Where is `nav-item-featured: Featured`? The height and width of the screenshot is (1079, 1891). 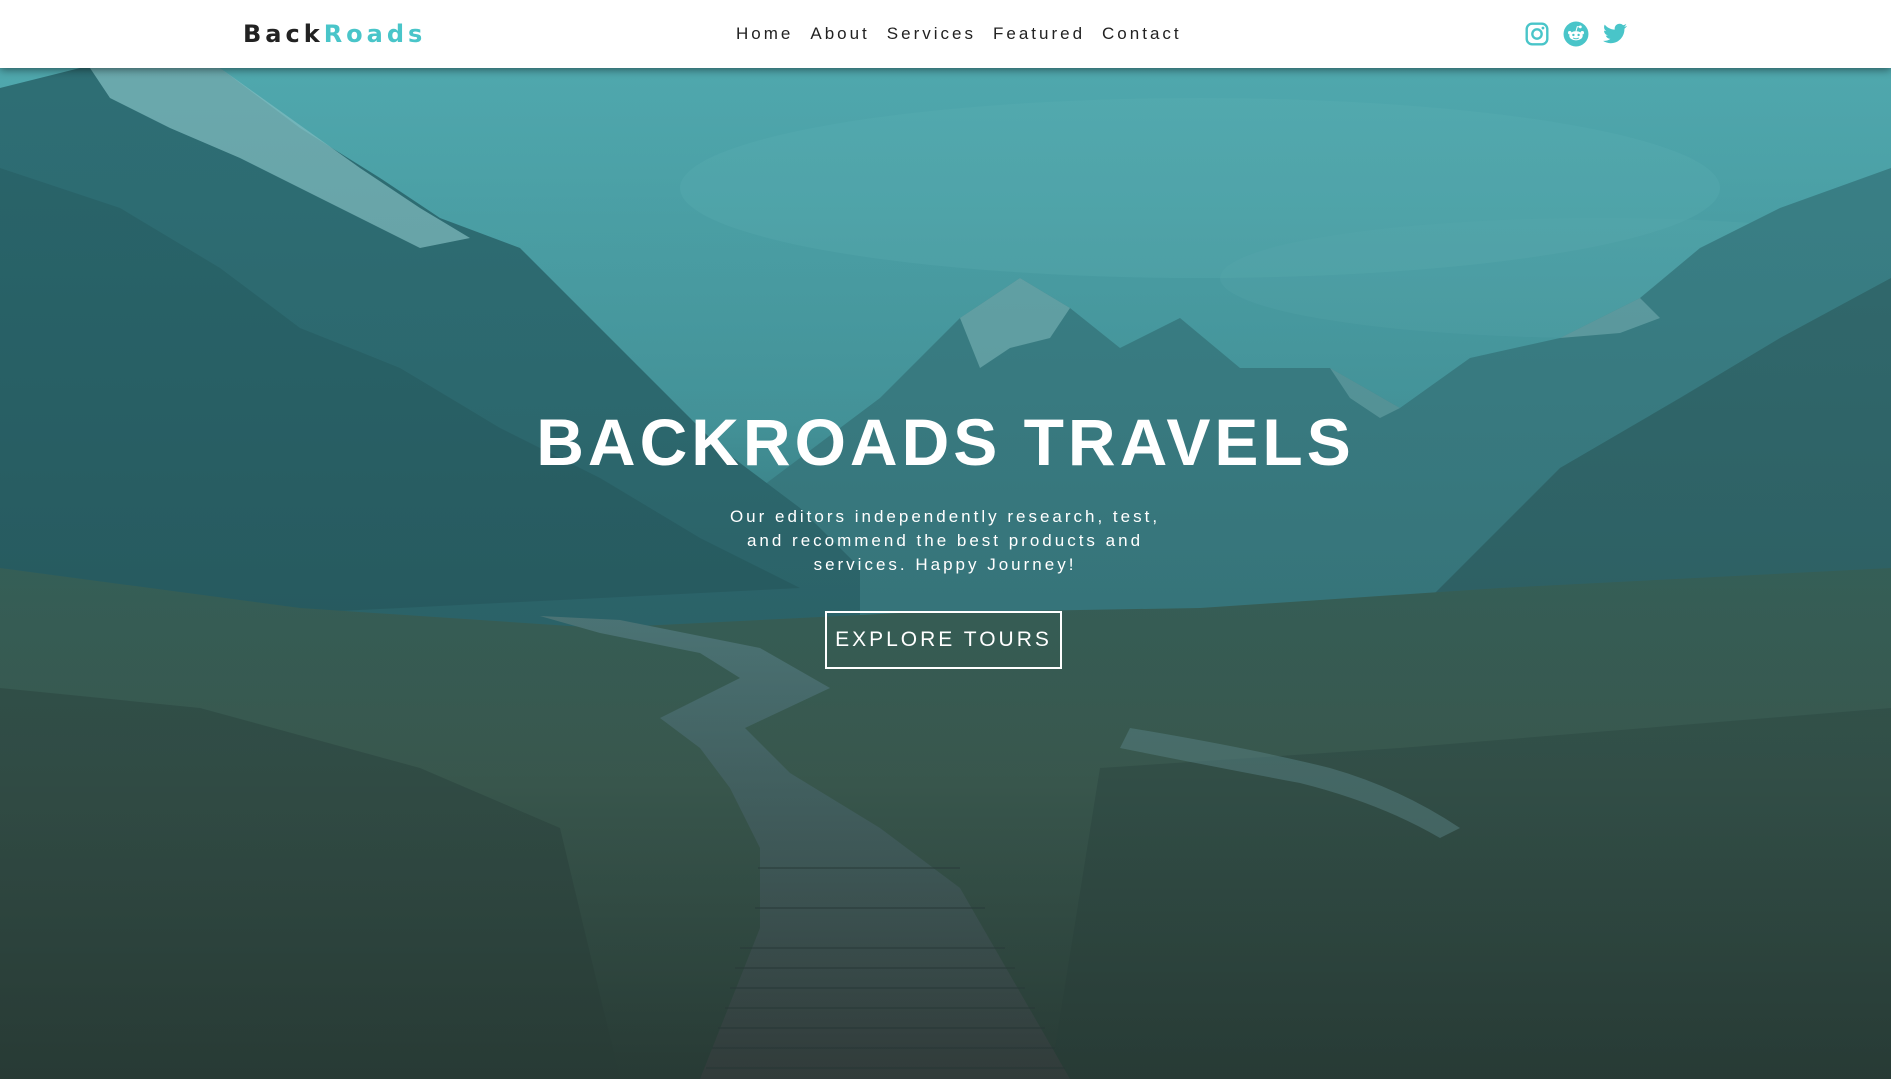 nav-item-featured: Featured is located at coordinates (1039, 34).